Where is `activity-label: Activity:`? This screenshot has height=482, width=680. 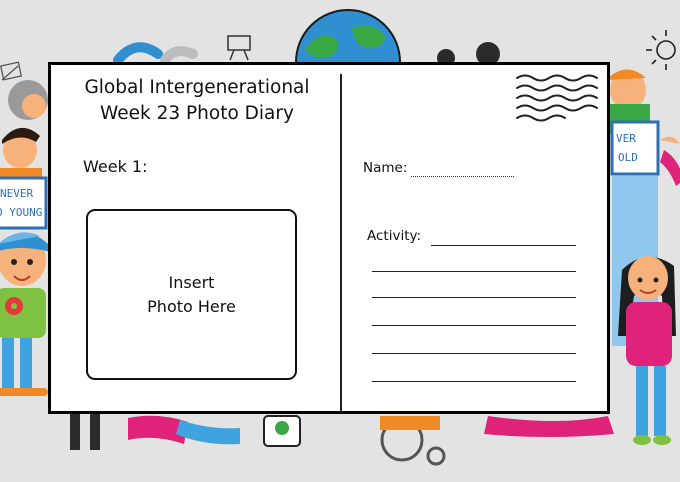
activity-label: Activity: is located at coordinates (394, 236).